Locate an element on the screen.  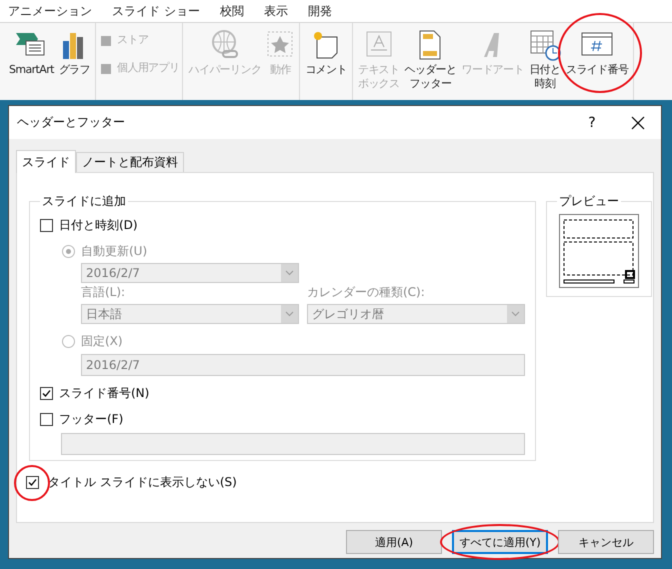
radio-label: 固定(X) is located at coordinates (102, 341).